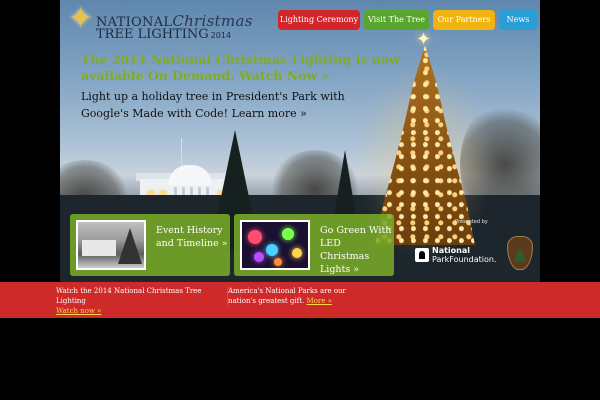  Describe the element at coordinates (424, 39) in the screenshot. I see `tree-top-star-icon: ✦` at that location.